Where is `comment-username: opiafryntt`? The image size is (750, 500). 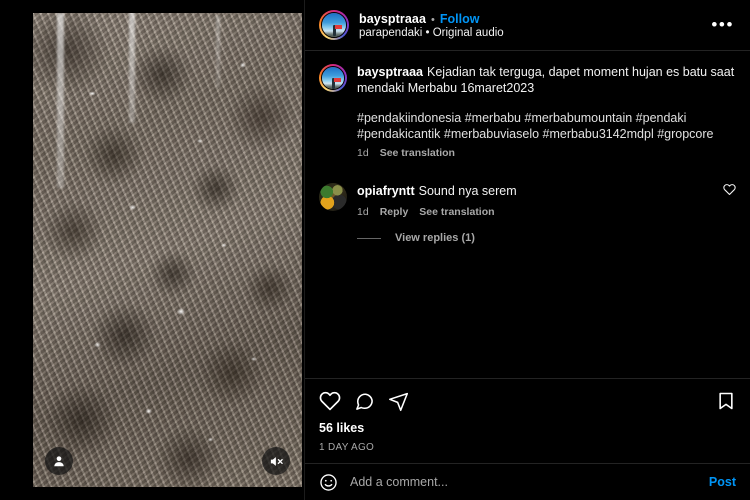
comment-username: opiafryntt is located at coordinates (386, 191).